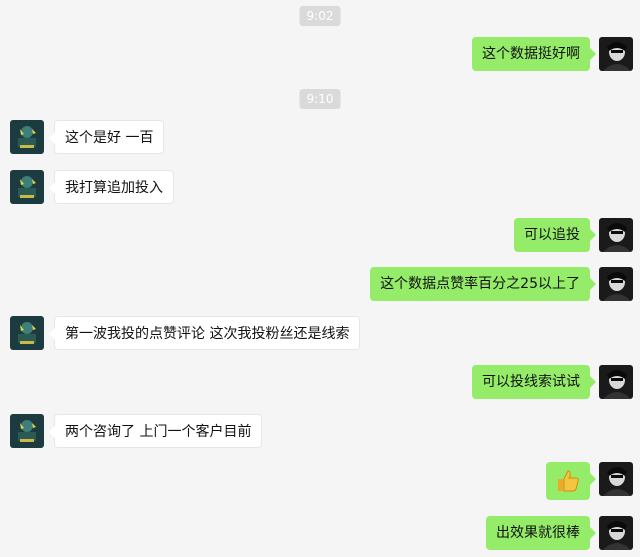 This screenshot has height=557, width=640. Describe the element at coordinates (155, 431) in the screenshot. I see `message-bubble-incoming: 两个咨询了 上门一个客户目前` at that location.